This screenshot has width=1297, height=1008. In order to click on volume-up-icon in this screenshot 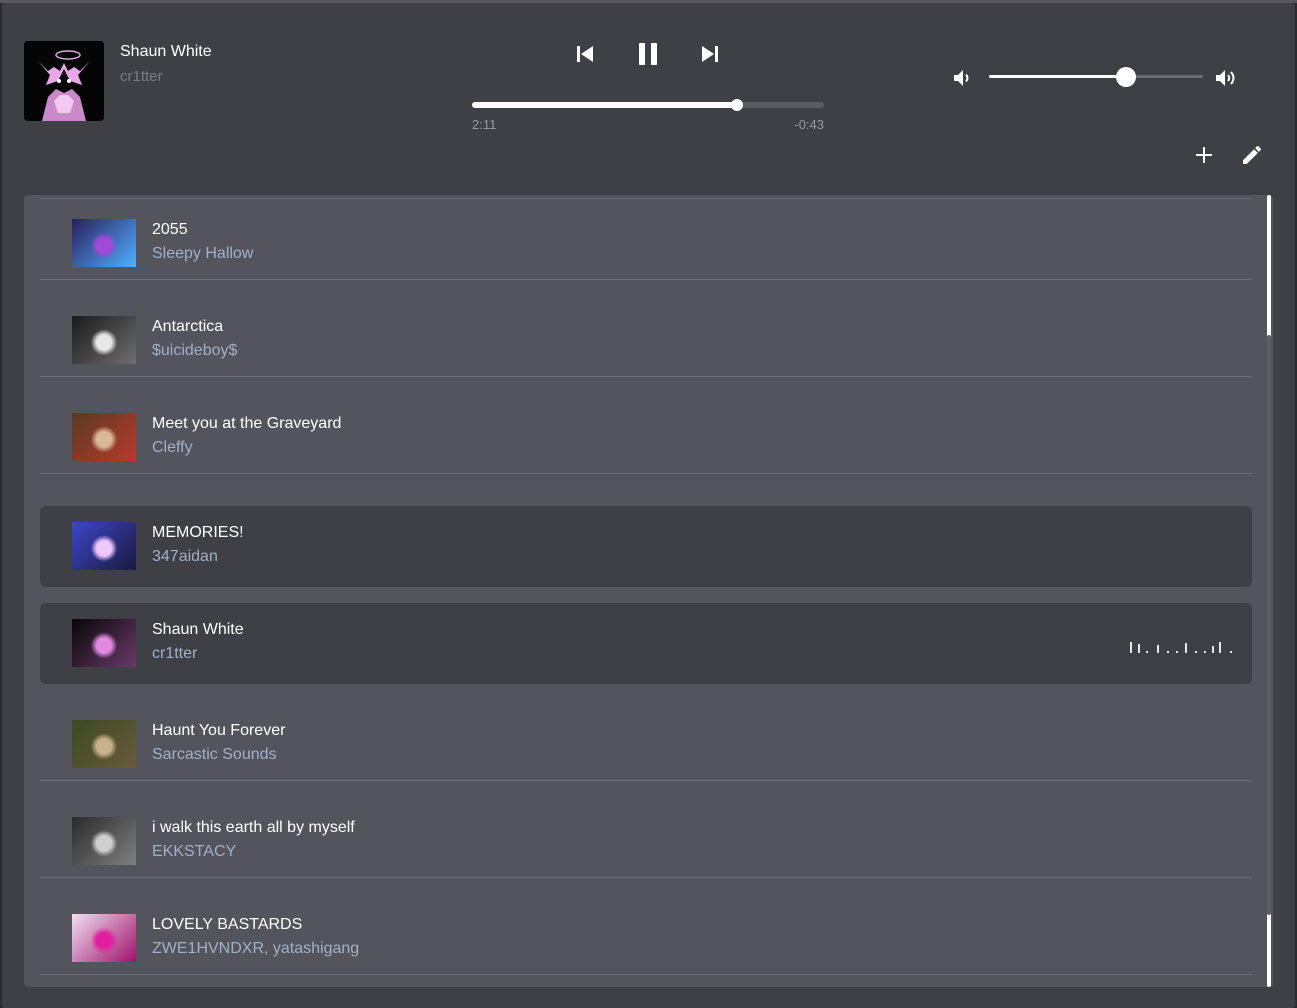, I will do `click(1225, 78)`.